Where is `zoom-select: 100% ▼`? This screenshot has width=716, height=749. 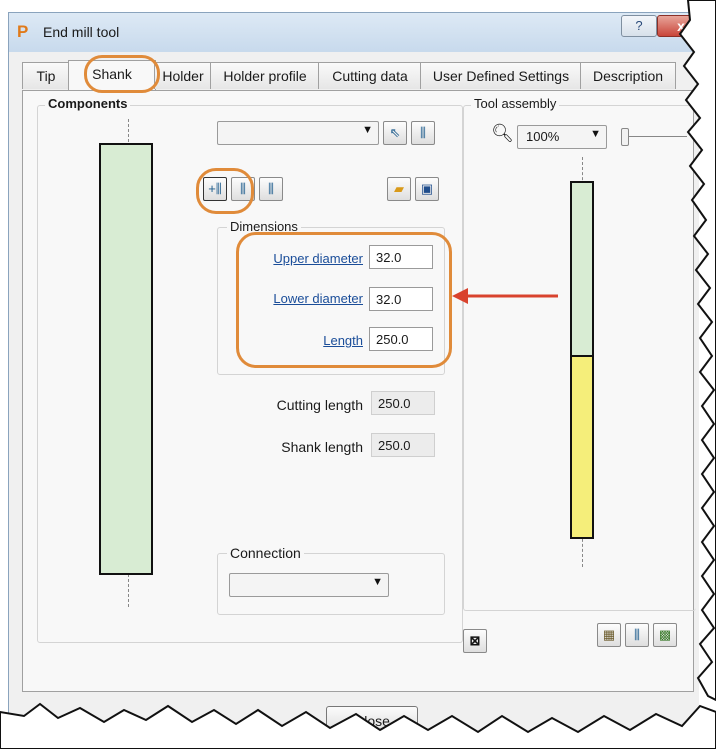 zoom-select: 100% ▼ is located at coordinates (562, 137).